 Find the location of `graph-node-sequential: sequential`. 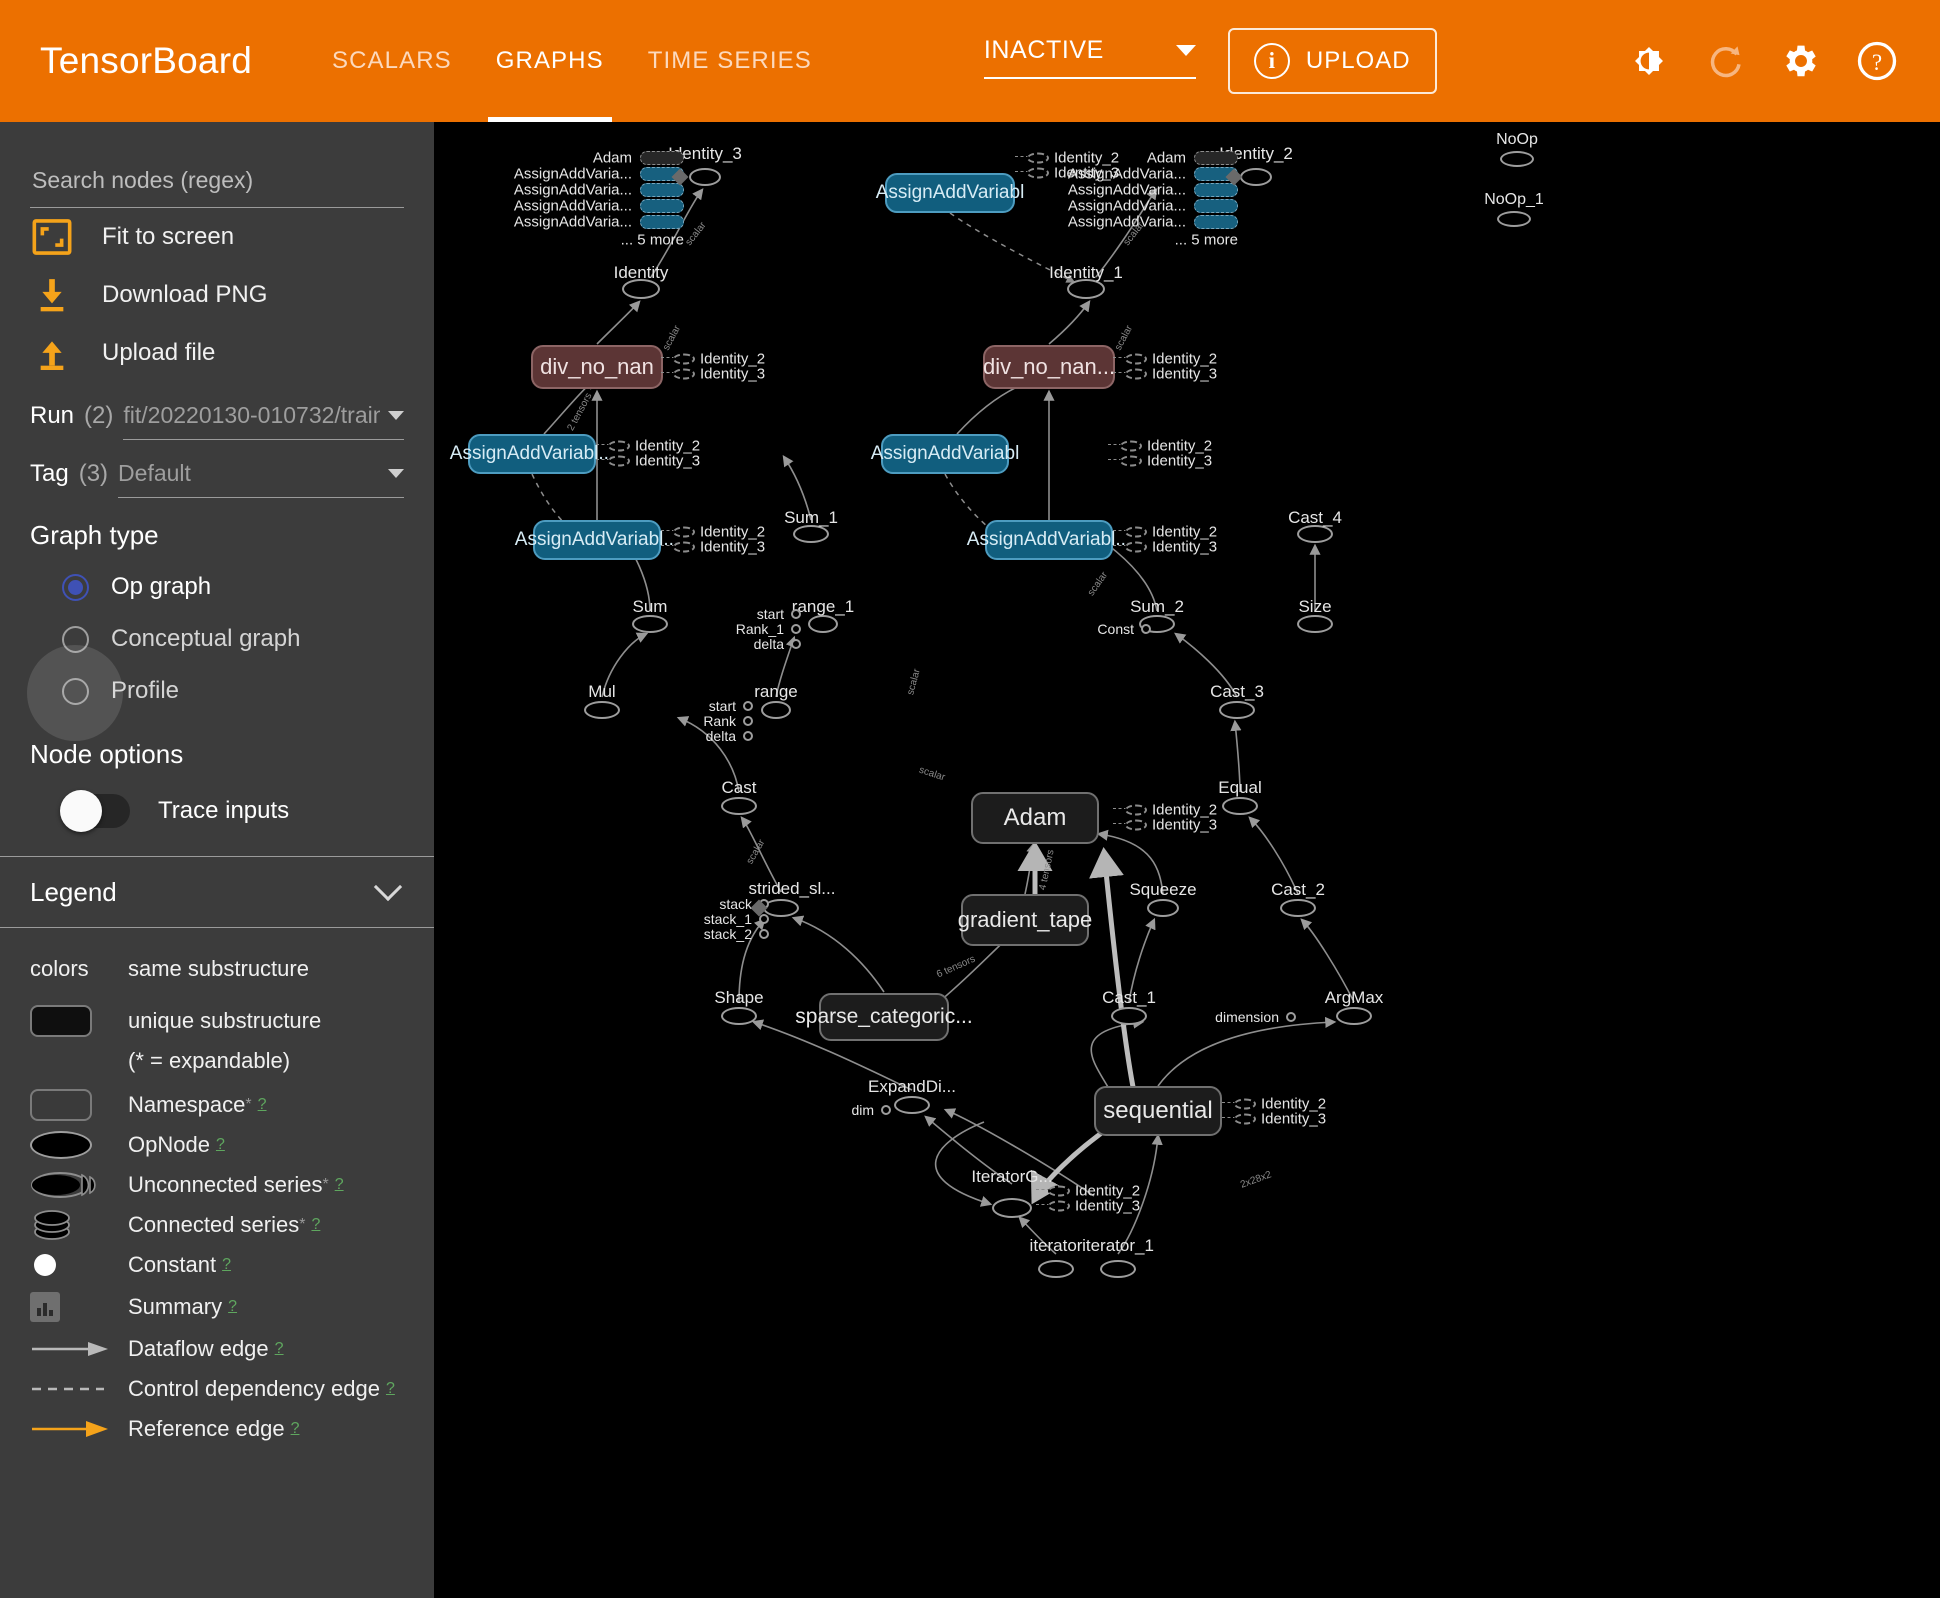

graph-node-sequential: sequential is located at coordinates (1158, 1111).